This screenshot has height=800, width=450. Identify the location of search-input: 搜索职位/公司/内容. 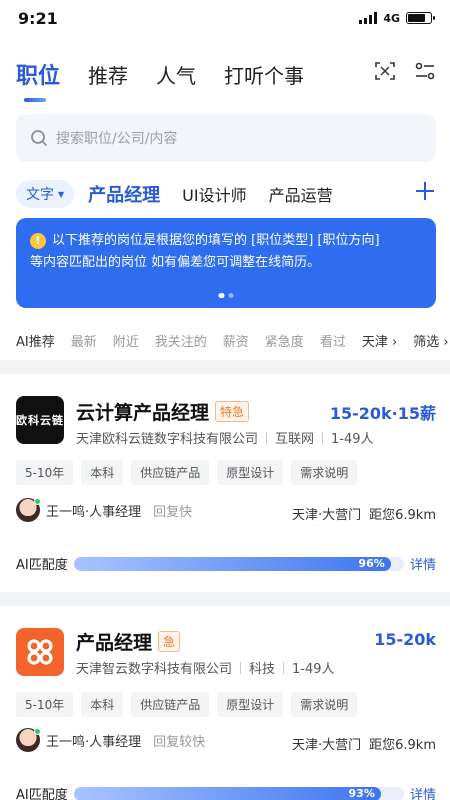
(116, 138).